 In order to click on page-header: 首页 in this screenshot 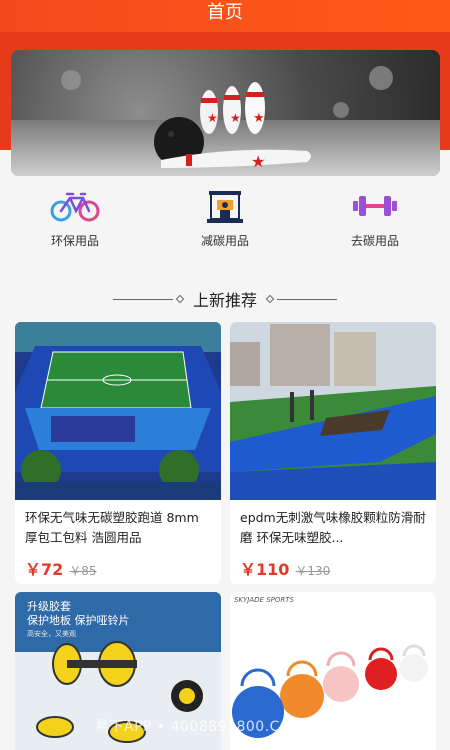, I will do `click(225, 16)`.